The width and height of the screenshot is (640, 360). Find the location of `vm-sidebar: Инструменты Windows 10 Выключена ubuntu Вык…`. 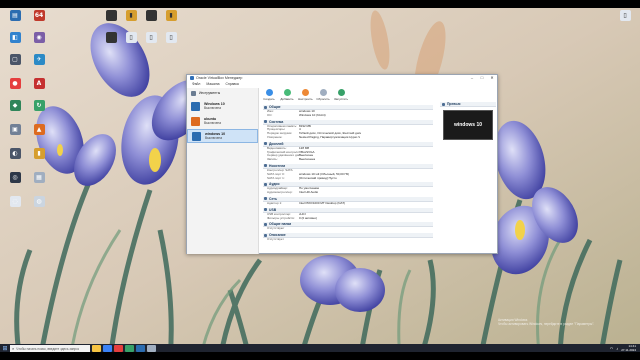

vm-sidebar: Инструменты Windows 10 Выключена ubuntu Вык… is located at coordinates (223, 171).